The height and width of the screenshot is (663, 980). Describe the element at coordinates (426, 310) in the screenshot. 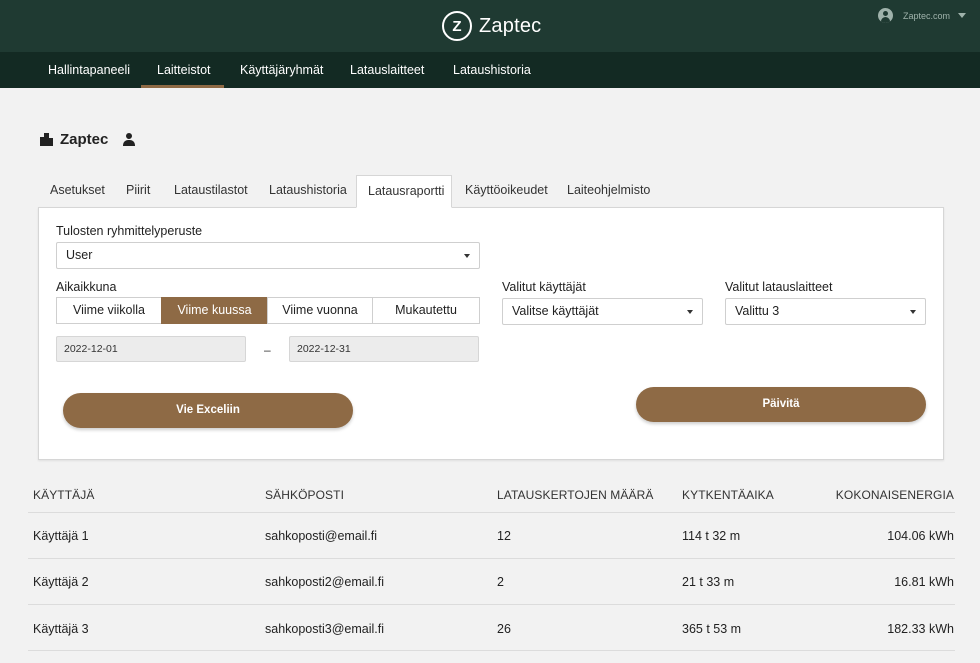

I see `period-custom: Mukautettu` at that location.